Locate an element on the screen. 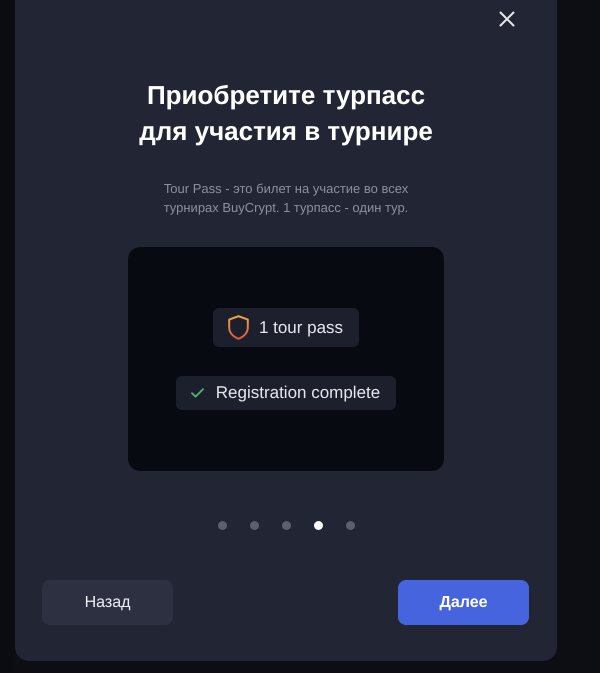  next-button: Далее is located at coordinates (463, 602).